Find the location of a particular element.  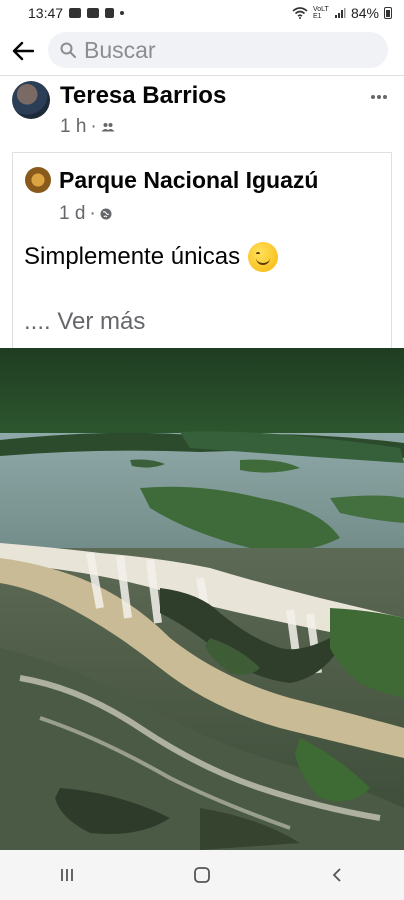

status-bar: 13:47 VoLTE1 84% is located at coordinates (202, 13).